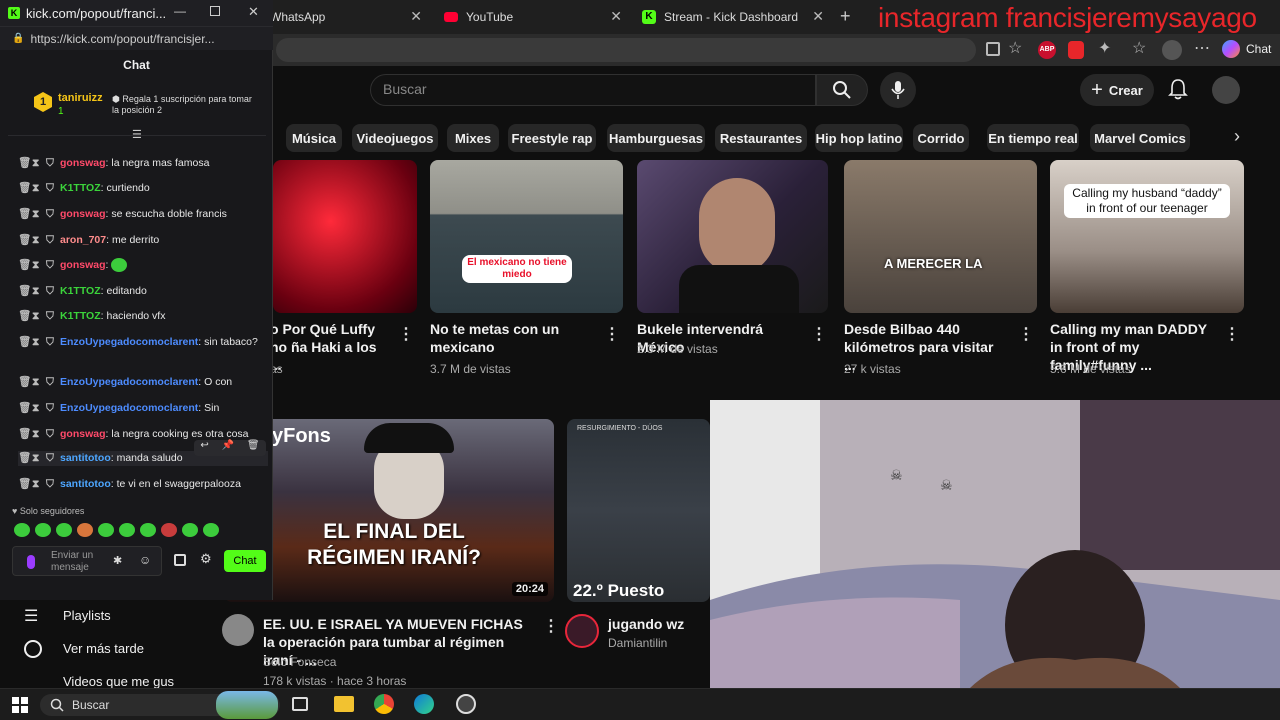 This screenshot has width=1280, height=720. Describe the element at coordinates (31, 562) in the screenshot. I see `microphone-icon` at that location.